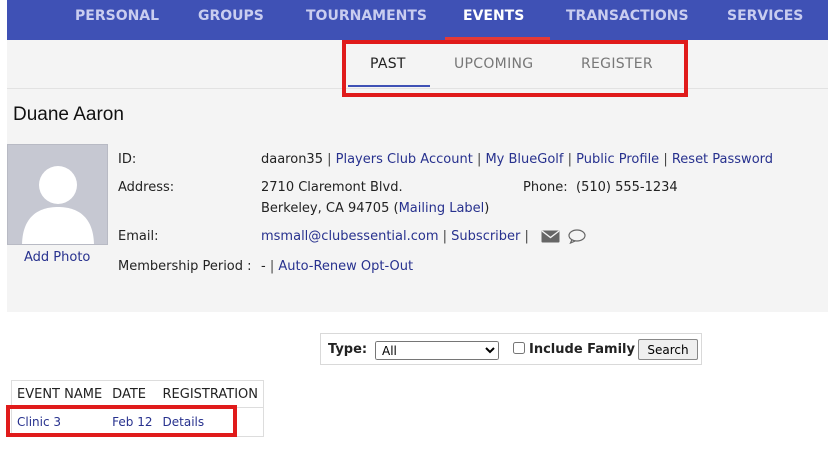  Describe the element at coordinates (332, 187) in the screenshot. I see `address-line-1: 2710 Claremont Blvd.` at that location.